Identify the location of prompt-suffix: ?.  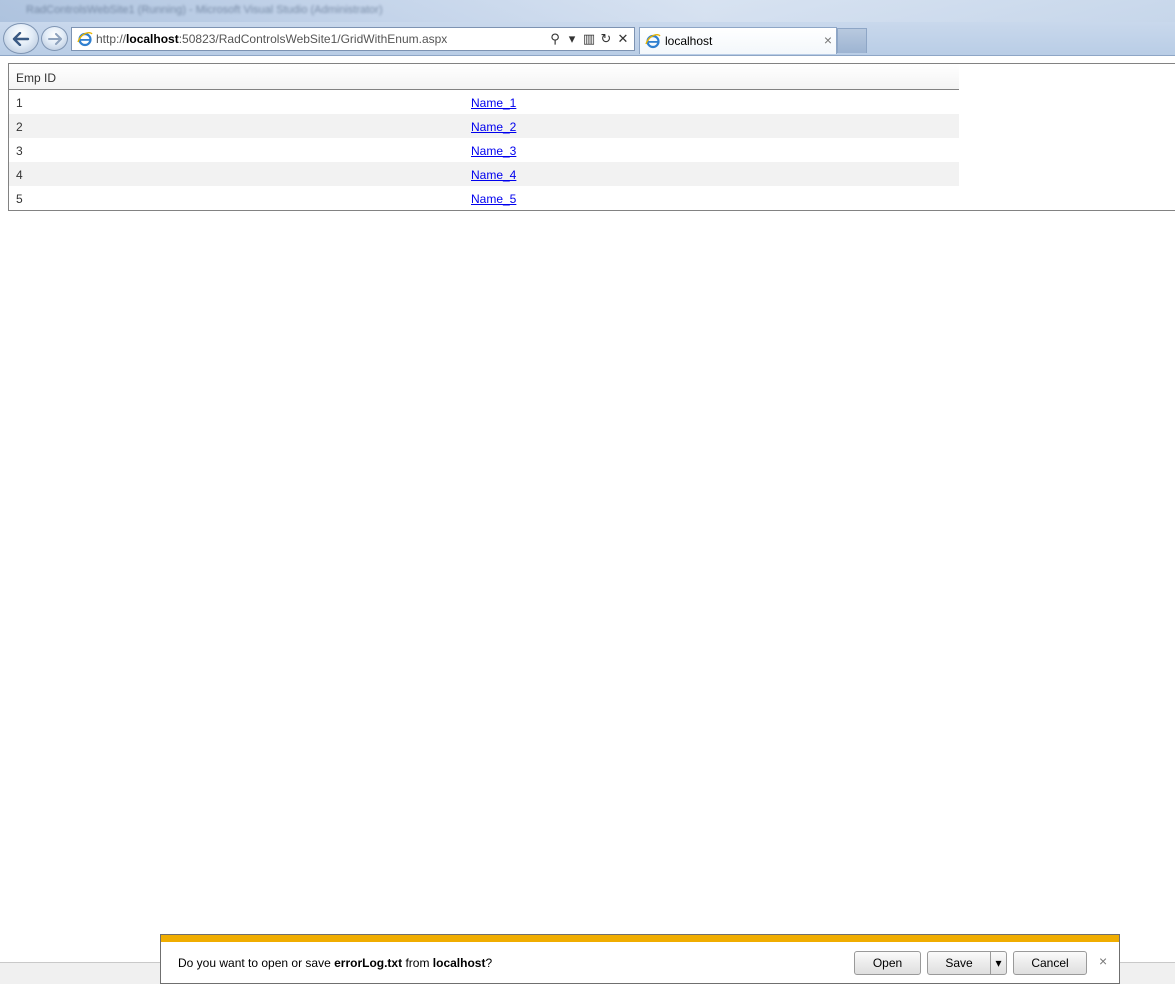
(489, 963).